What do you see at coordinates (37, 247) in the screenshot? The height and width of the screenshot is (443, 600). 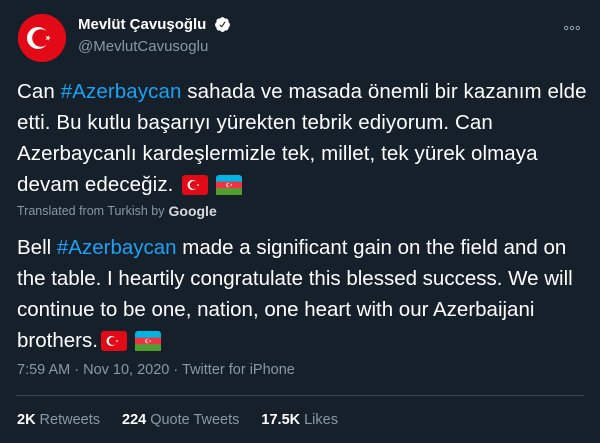 I see `translated-text-segment: Bell` at bounding box center [37, 247].